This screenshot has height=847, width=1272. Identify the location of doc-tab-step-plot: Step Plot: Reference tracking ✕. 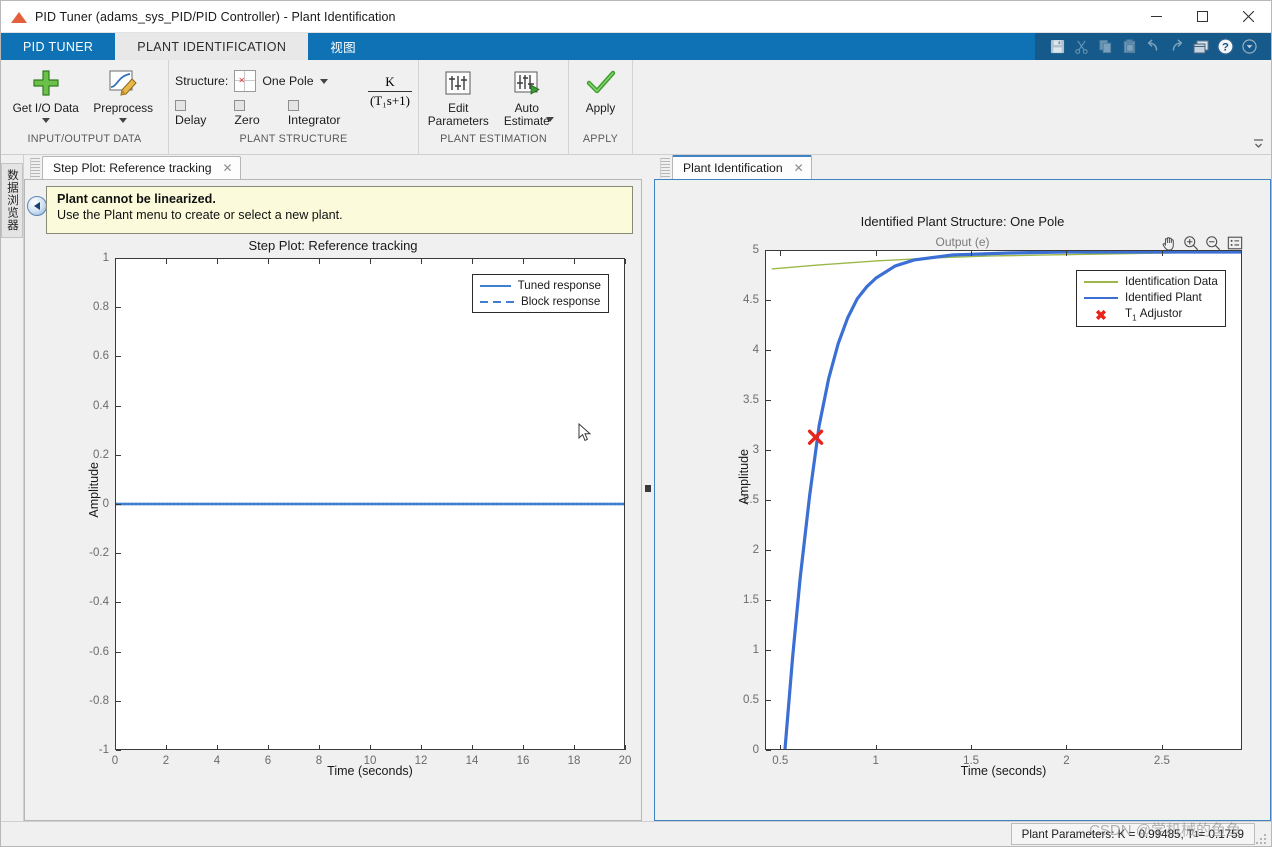
(141, 167).